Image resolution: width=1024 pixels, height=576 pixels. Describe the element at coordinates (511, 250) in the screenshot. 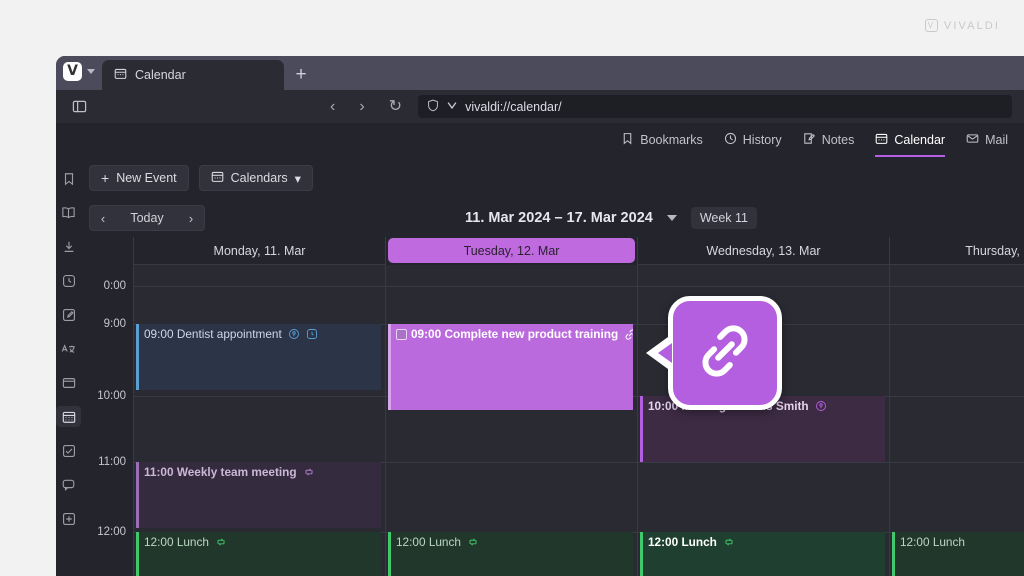

I see `day-header-today: Tuesday, 12. Mar` at that location.